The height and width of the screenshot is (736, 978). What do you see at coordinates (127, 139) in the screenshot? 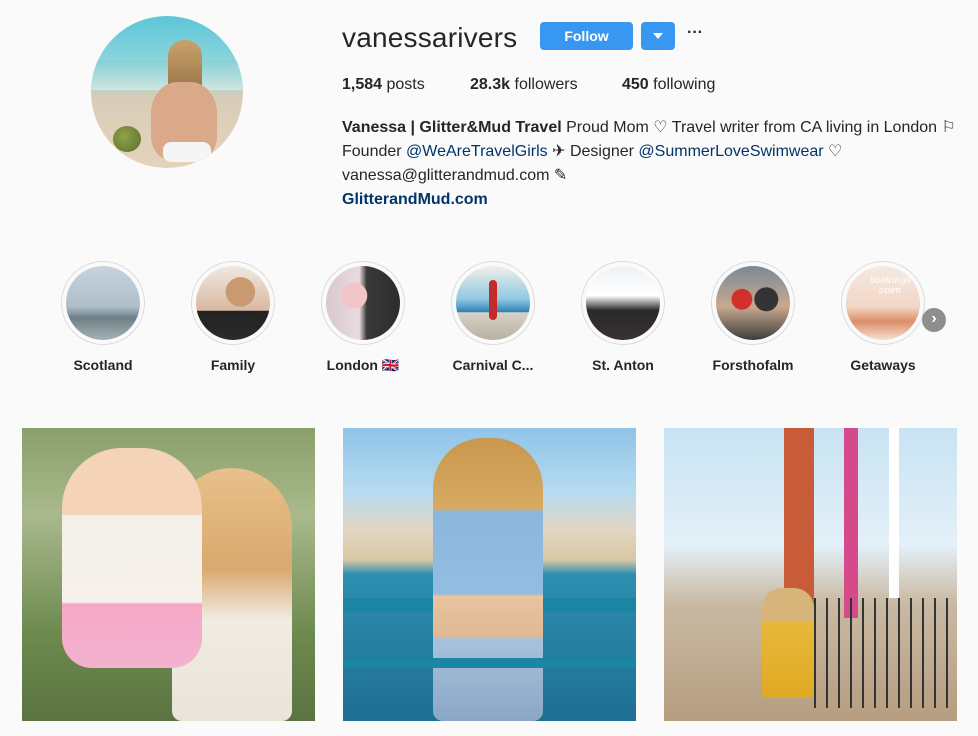
I see `avatar-coconut` at bounding box center [127, 139].